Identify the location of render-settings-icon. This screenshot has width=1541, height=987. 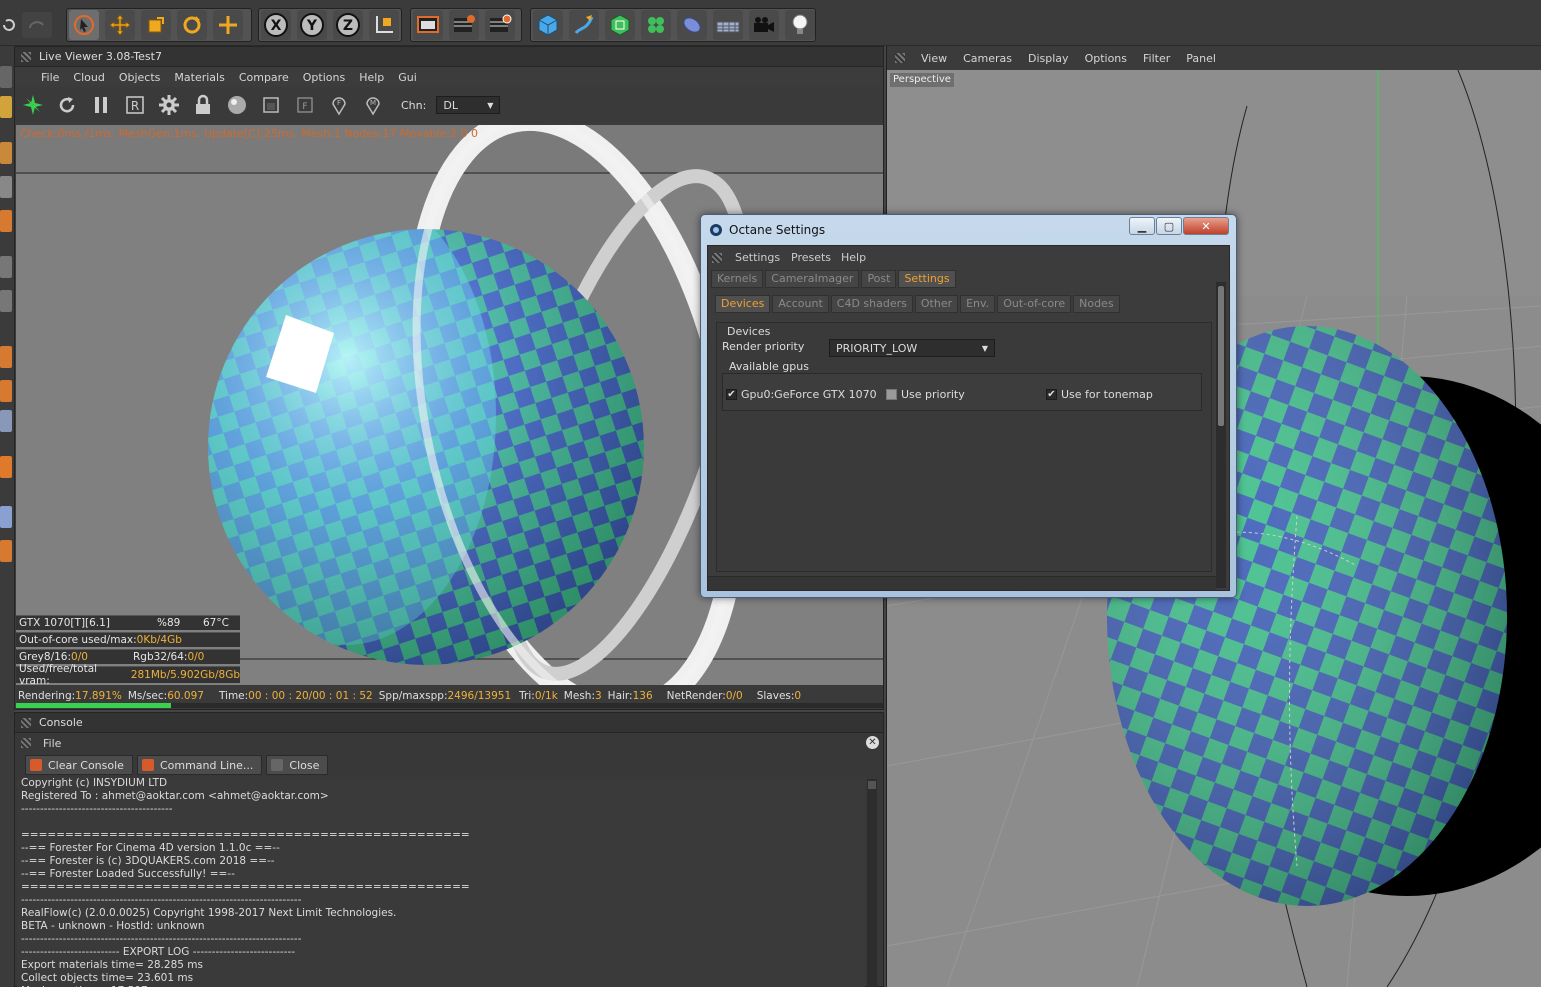
(500, 25).